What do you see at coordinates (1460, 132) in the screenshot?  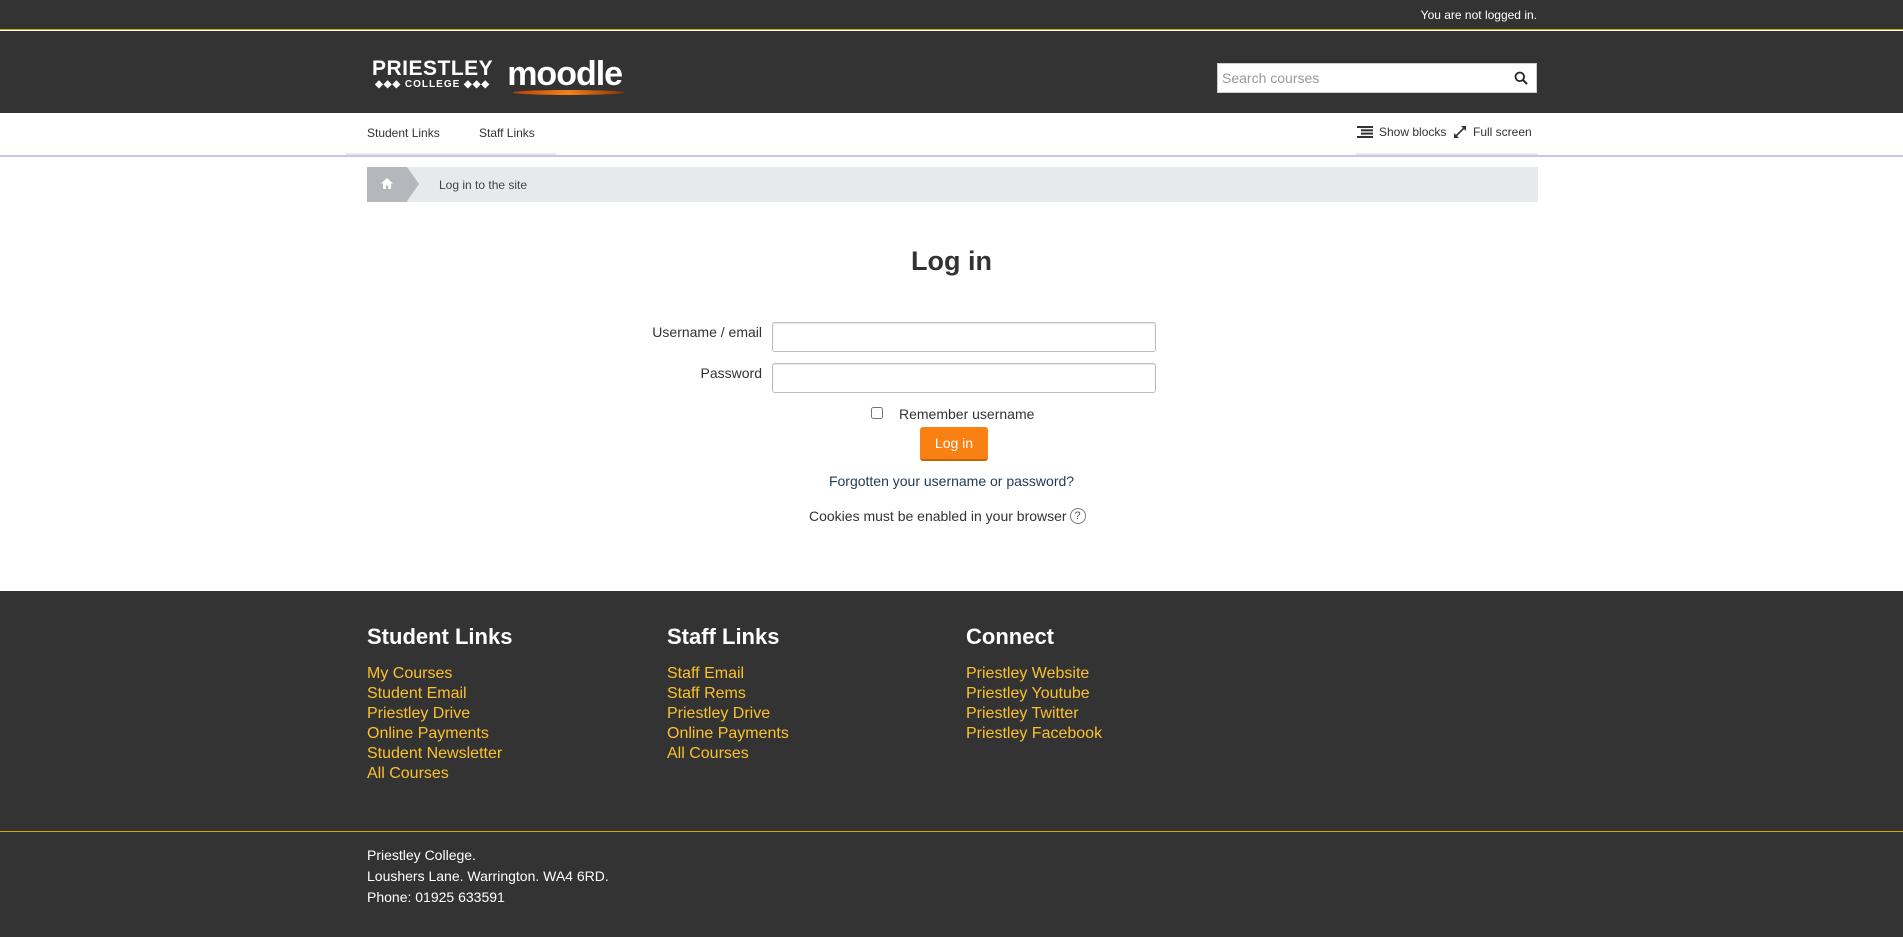 I see `expand-icon` at bounding box center [1460, 132].